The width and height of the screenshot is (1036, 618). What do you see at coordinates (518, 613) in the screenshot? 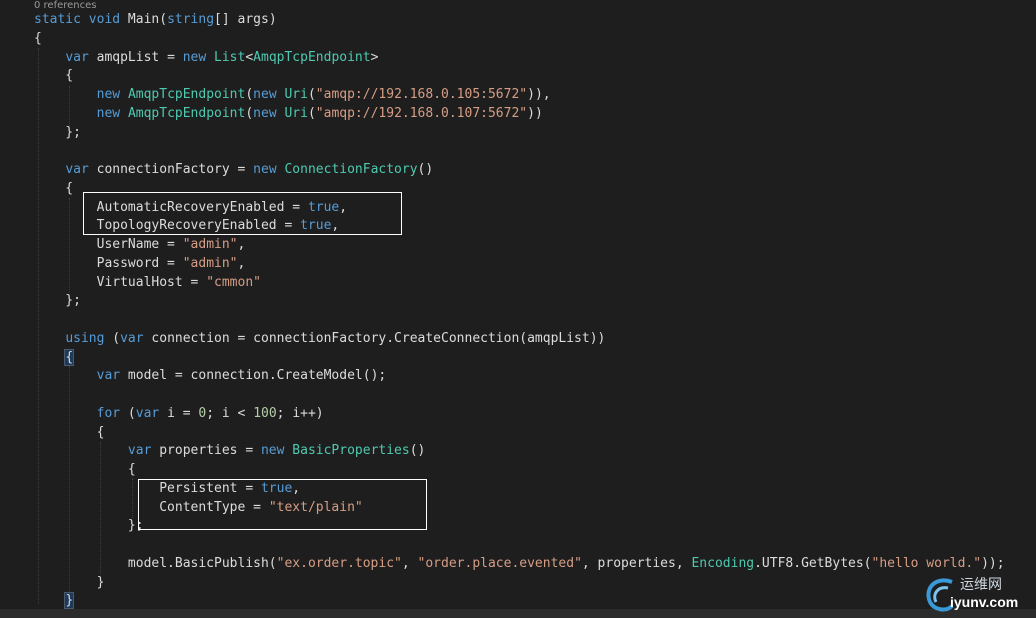
I see `horizontal-scrollbar-track` at bounding box center [518, 613].